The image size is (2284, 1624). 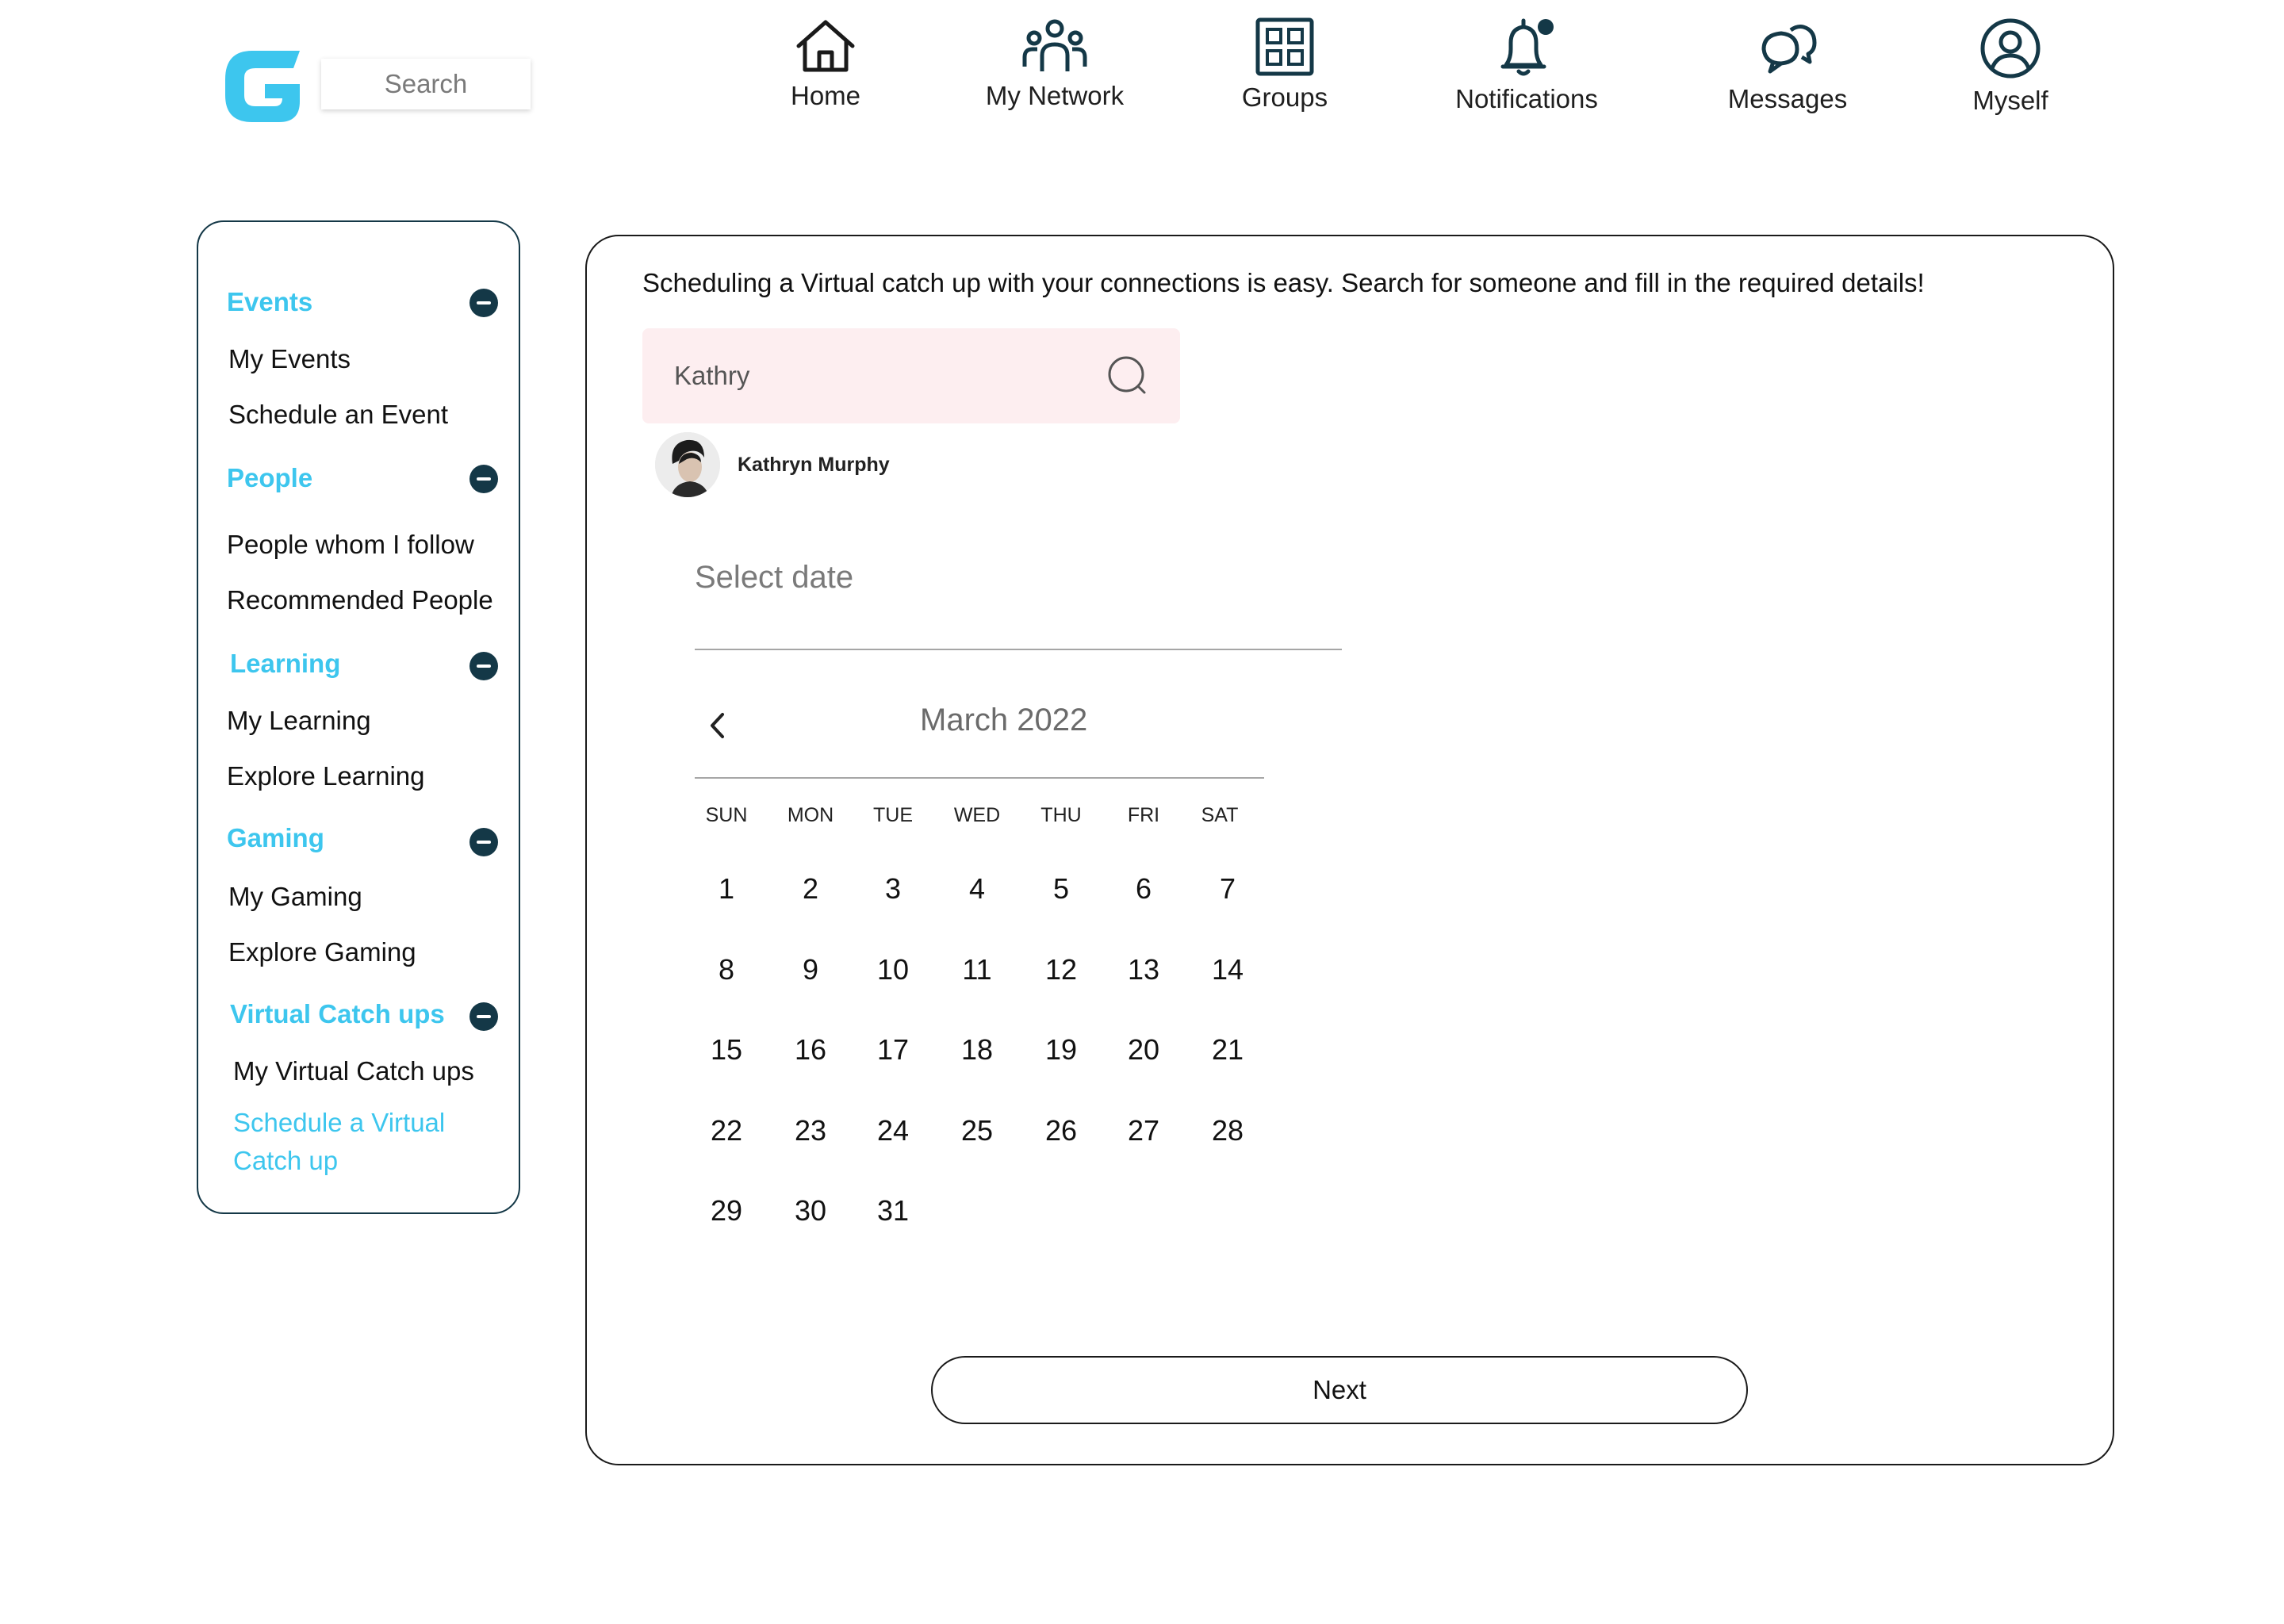 What do you see at coordinates (1054, 72) in the screenshot?
I see `nav-my-network: My Network` at bounding box center [1054, 72].